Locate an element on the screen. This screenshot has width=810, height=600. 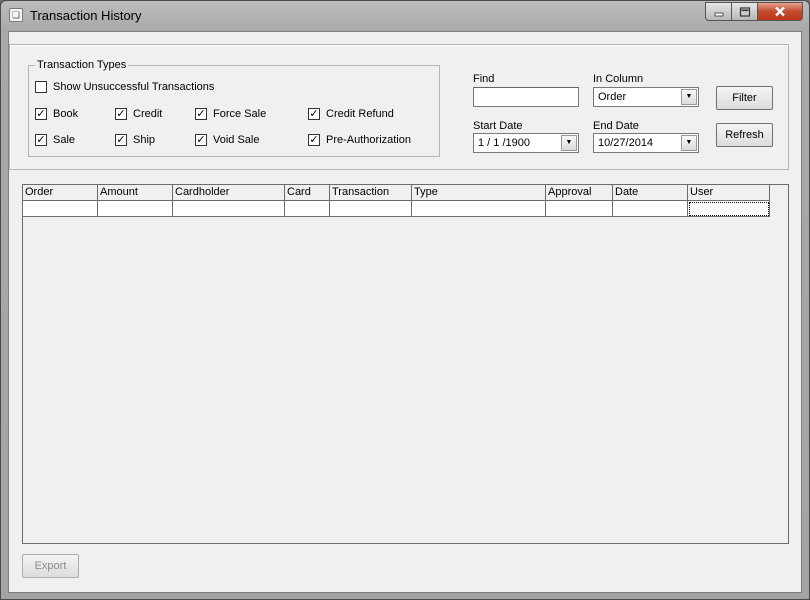
table-row is located at coordinates (396, 209).